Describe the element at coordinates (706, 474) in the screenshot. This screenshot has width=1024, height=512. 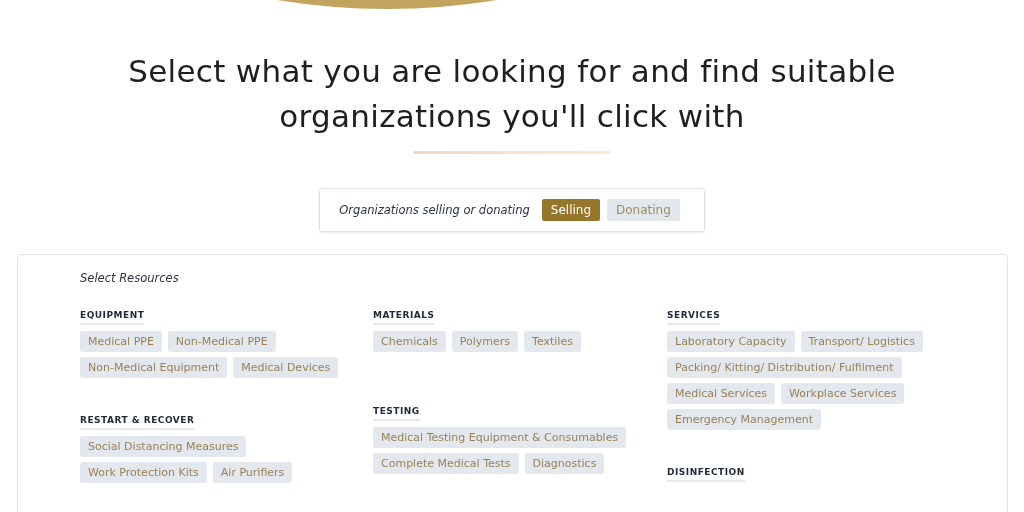
I see `section-heading: DISINFECTION` at that location.